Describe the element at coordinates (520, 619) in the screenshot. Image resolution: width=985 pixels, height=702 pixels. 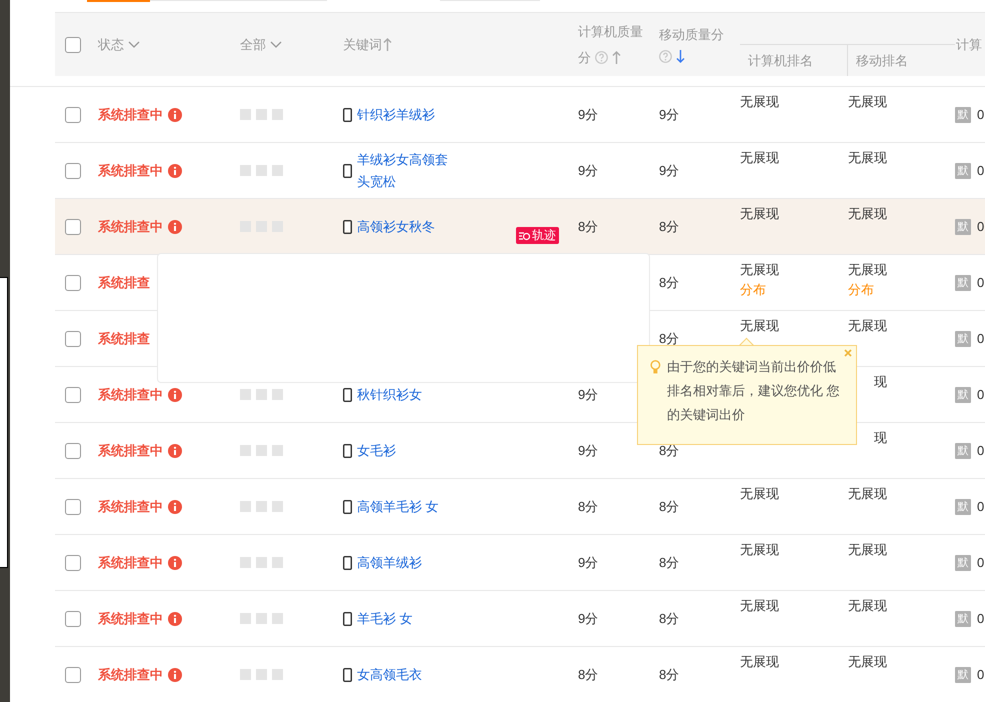
I see `table-row: 系统排查中 羊毛衫 女 9分 8分 无展现 无展现 默 0` at that location.